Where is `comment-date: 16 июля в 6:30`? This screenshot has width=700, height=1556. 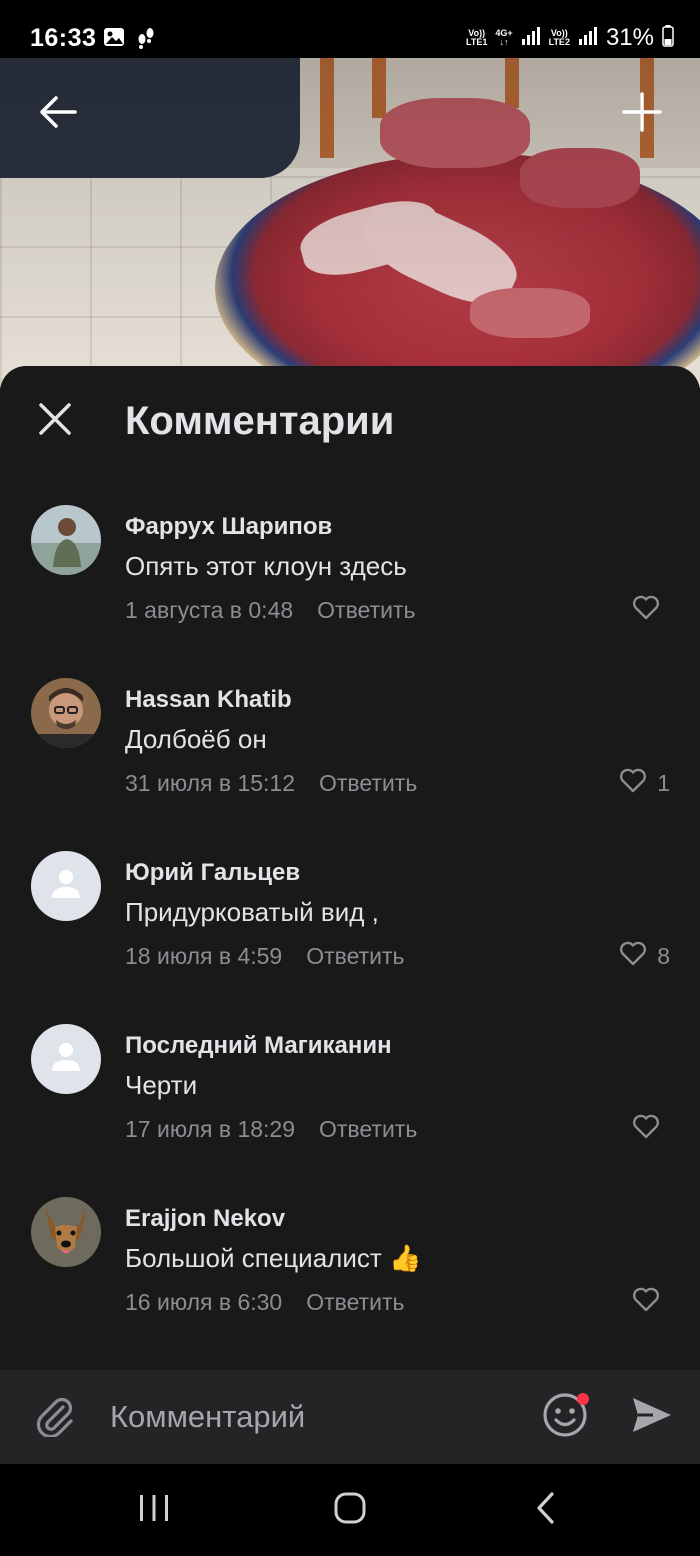 comment-date: 16 июля в 6:30 is located at coordinates (204, 1302).